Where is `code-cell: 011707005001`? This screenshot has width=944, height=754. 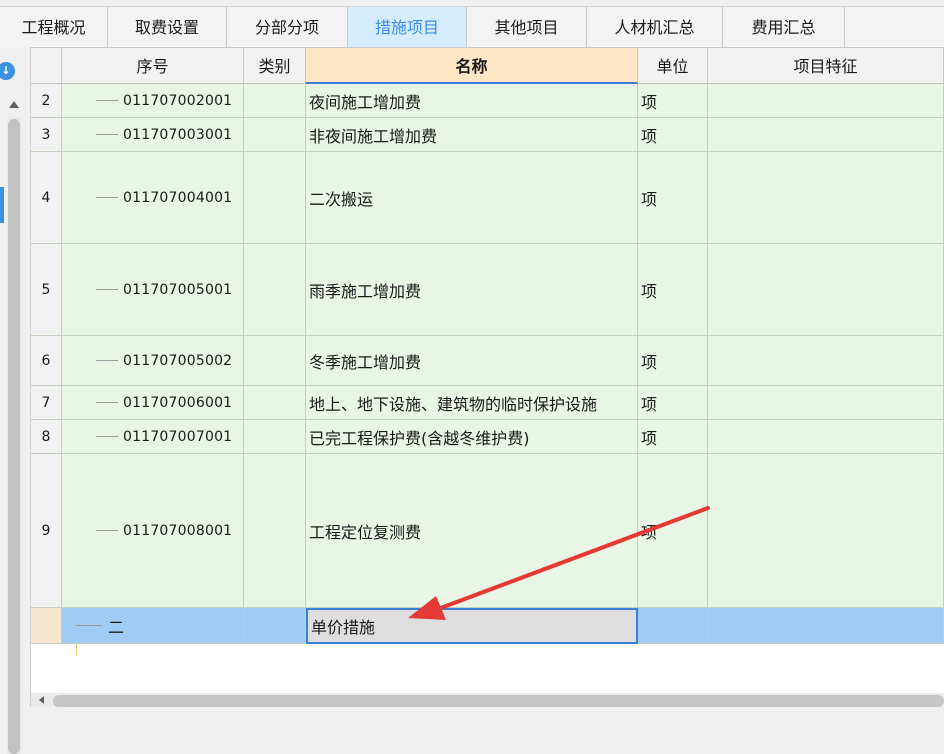
code-cell: 011707005001 is located at coordinates (153, 290).